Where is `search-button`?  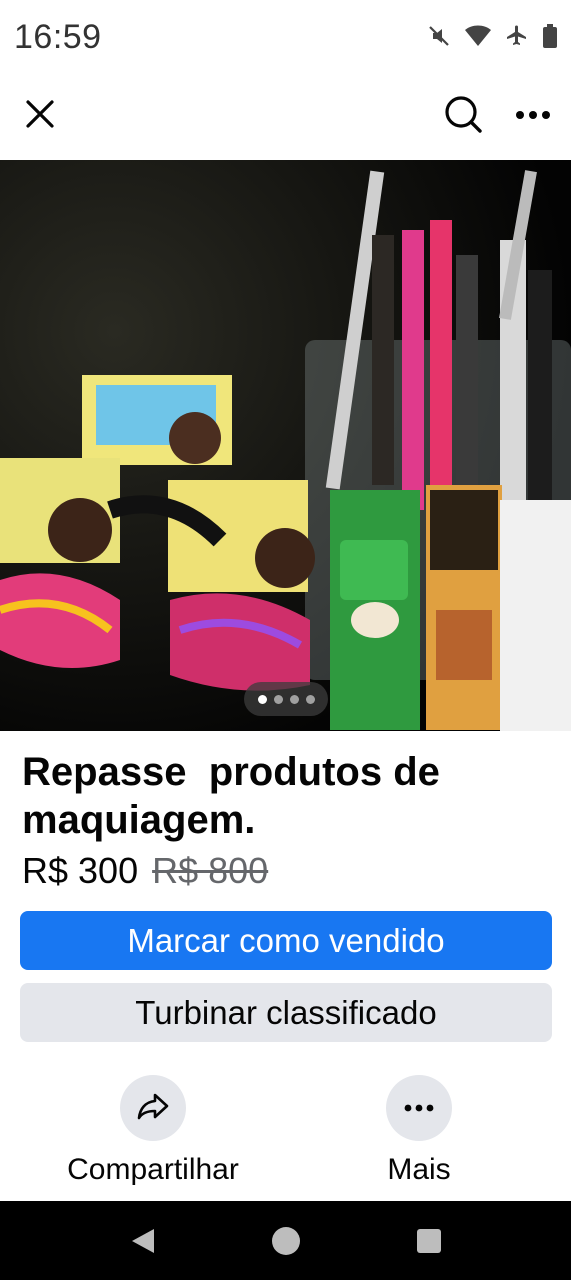 search-button is located at coordinates (463, 116).